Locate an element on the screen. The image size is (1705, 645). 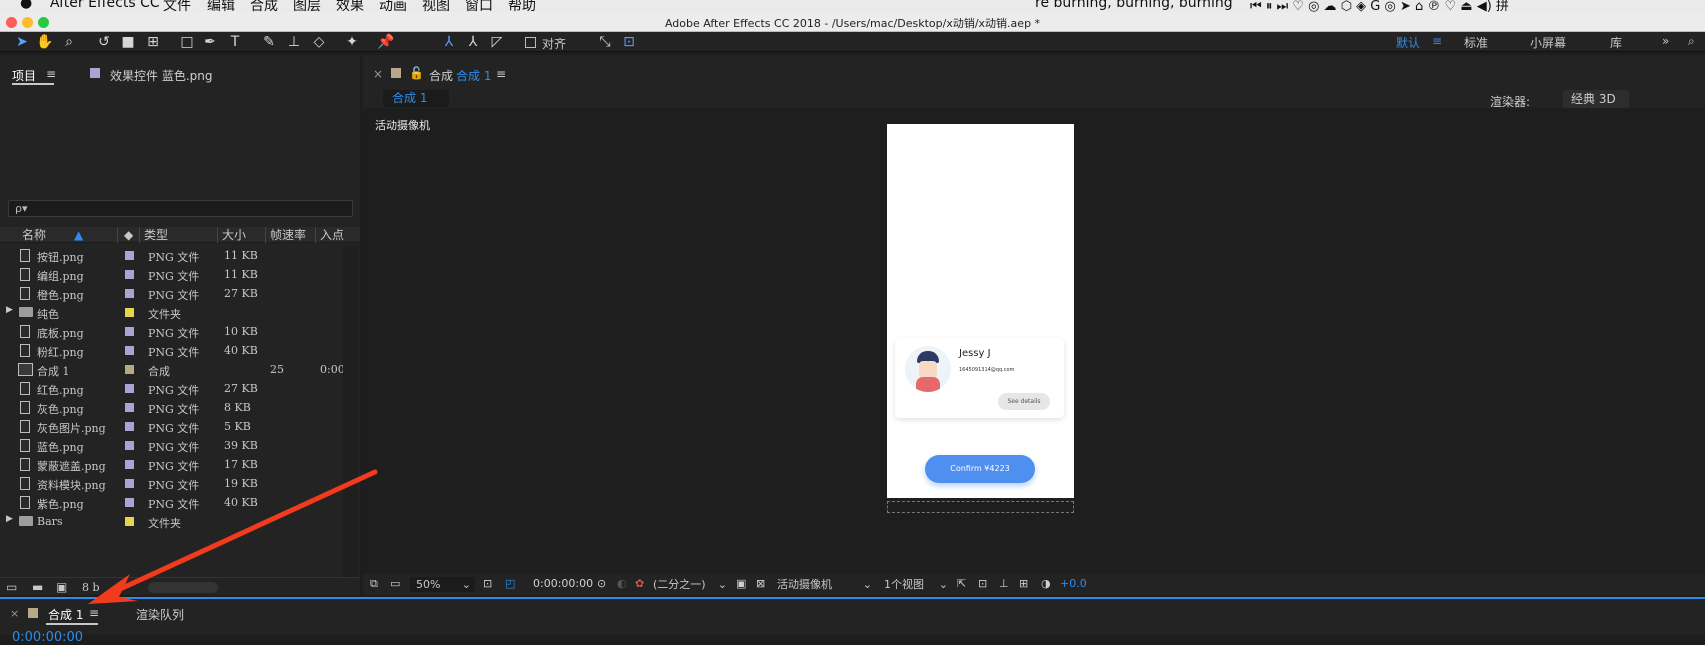
workspace-menu-icon: ≡ is located at coordinates (1437, 41).